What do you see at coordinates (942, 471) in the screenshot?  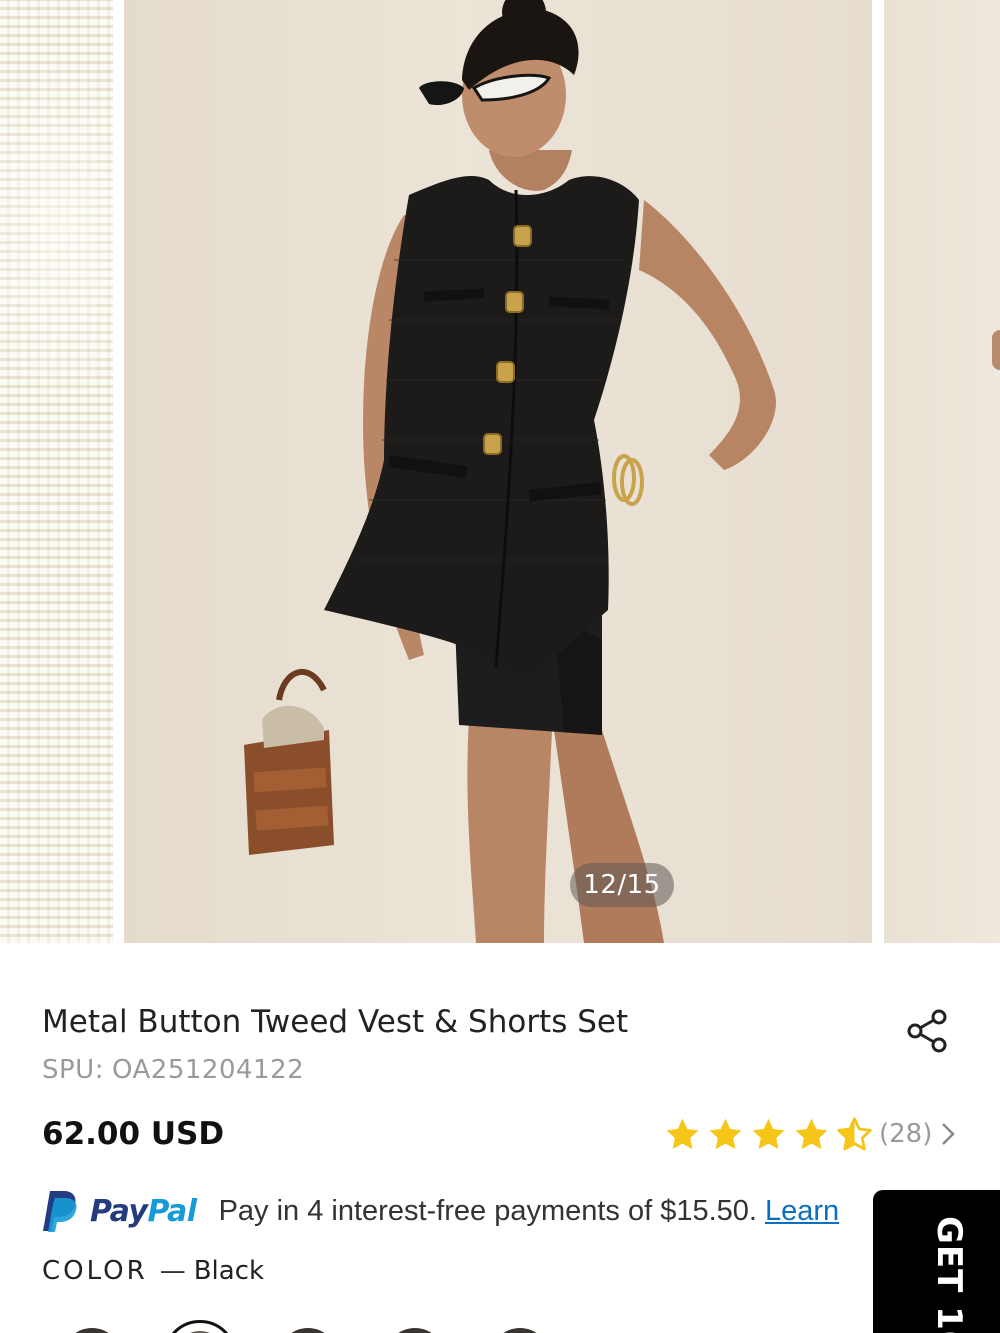 I see `gallery-slide-next` at bounding box center [942, 471].